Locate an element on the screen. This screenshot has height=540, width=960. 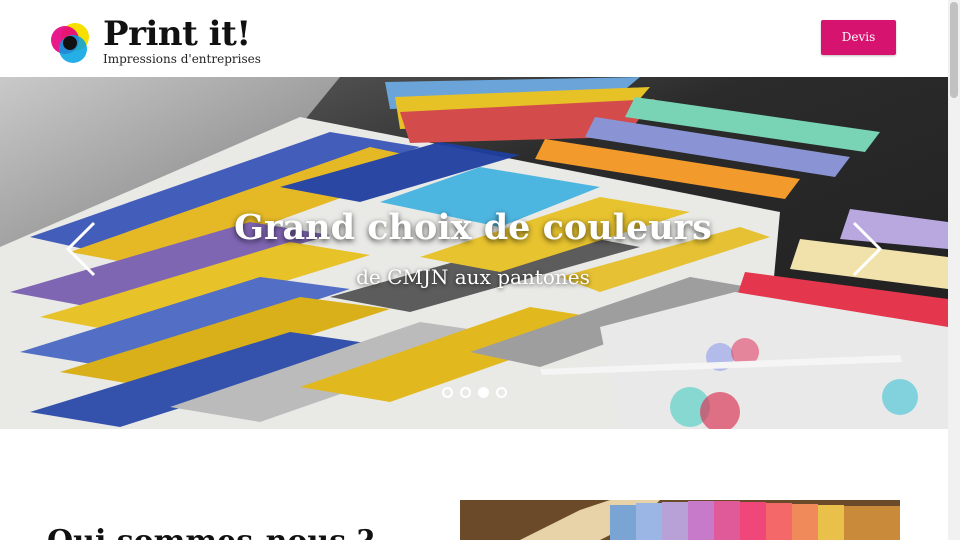
logo: Print it! Impressions d'entreprises is located at coordinates (154, 41).